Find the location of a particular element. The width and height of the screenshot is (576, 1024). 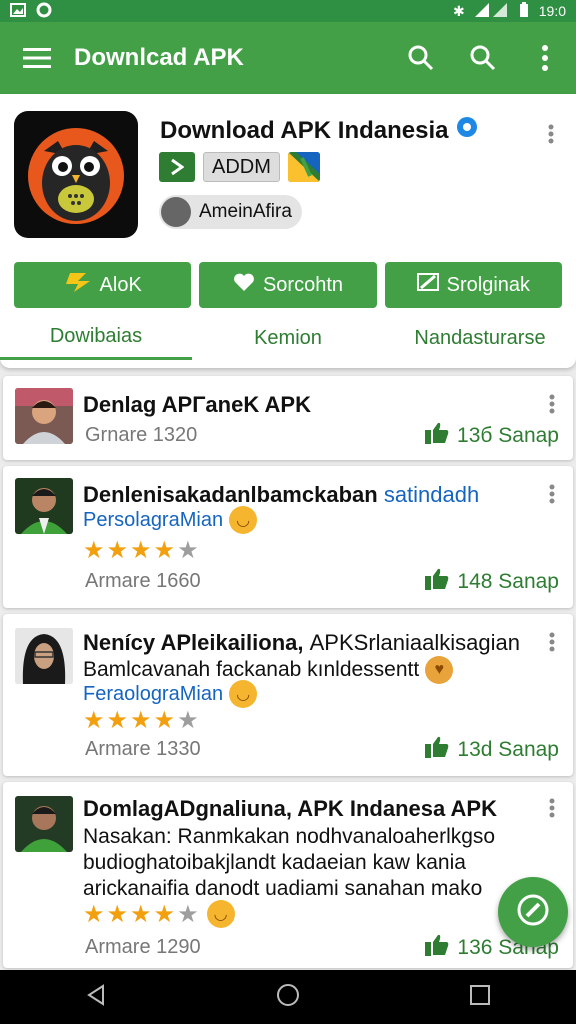

reviewer-name-main: Nenícy APleikailiona, is located at coordinates (193, 642).